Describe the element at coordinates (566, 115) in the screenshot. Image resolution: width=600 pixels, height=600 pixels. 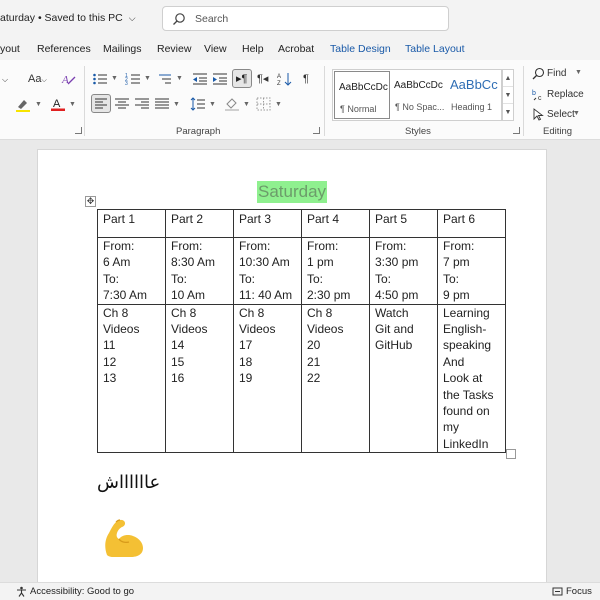
I see `select-button: Select ▼` at that location.